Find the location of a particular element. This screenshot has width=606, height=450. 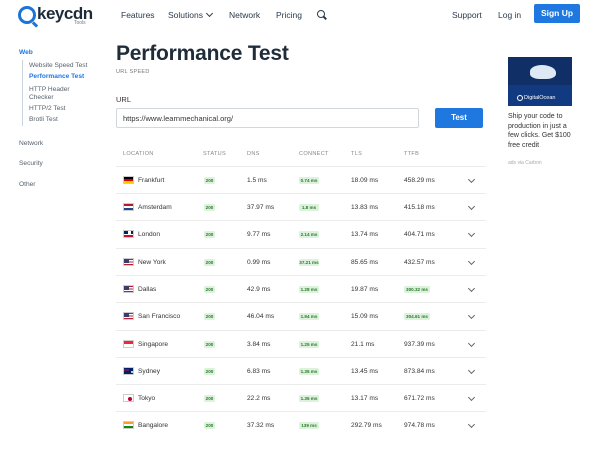

test-button: Test is located at coordinates (459, 118).